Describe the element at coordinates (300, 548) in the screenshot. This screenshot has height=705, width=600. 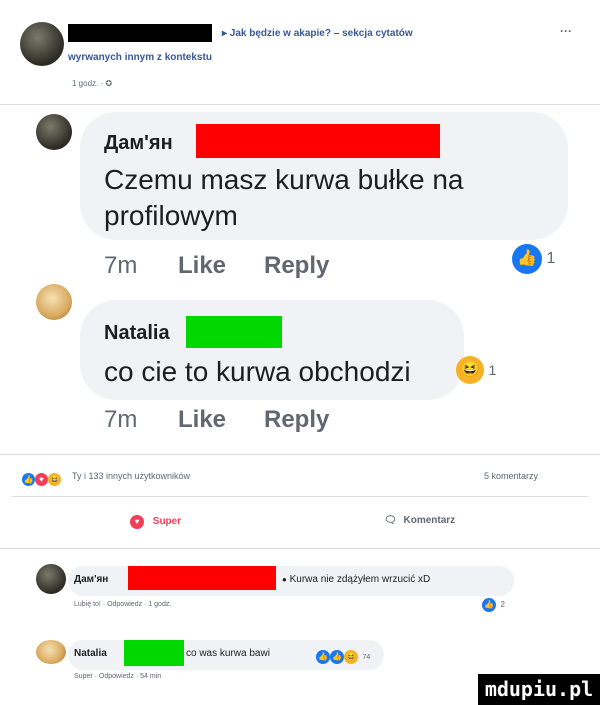
I see `actions-divider` at that location.